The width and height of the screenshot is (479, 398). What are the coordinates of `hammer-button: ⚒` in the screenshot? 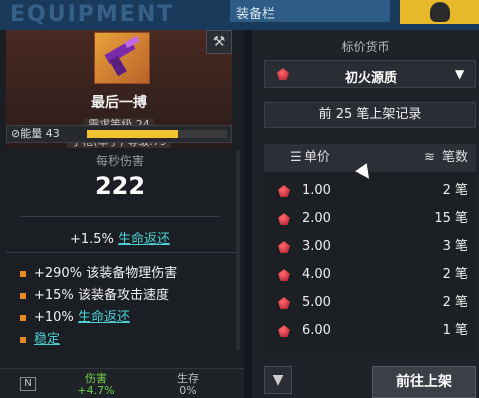 It's located at (219, 42).